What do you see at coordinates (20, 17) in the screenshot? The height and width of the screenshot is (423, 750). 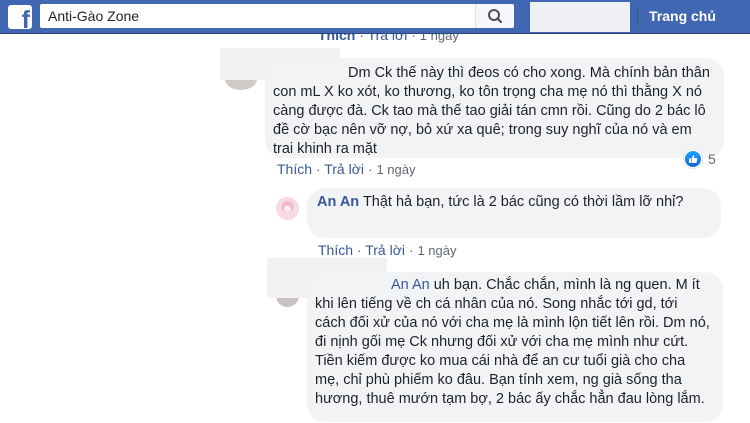 I see `facebook-logo-icon: f` at bounding box center [20, 17].